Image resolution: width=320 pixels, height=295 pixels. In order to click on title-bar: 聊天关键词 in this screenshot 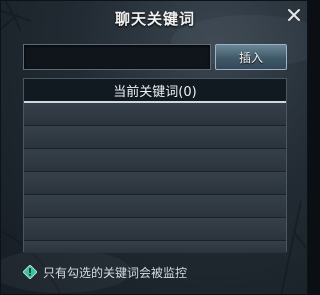, I will do `click(154, 18)`.